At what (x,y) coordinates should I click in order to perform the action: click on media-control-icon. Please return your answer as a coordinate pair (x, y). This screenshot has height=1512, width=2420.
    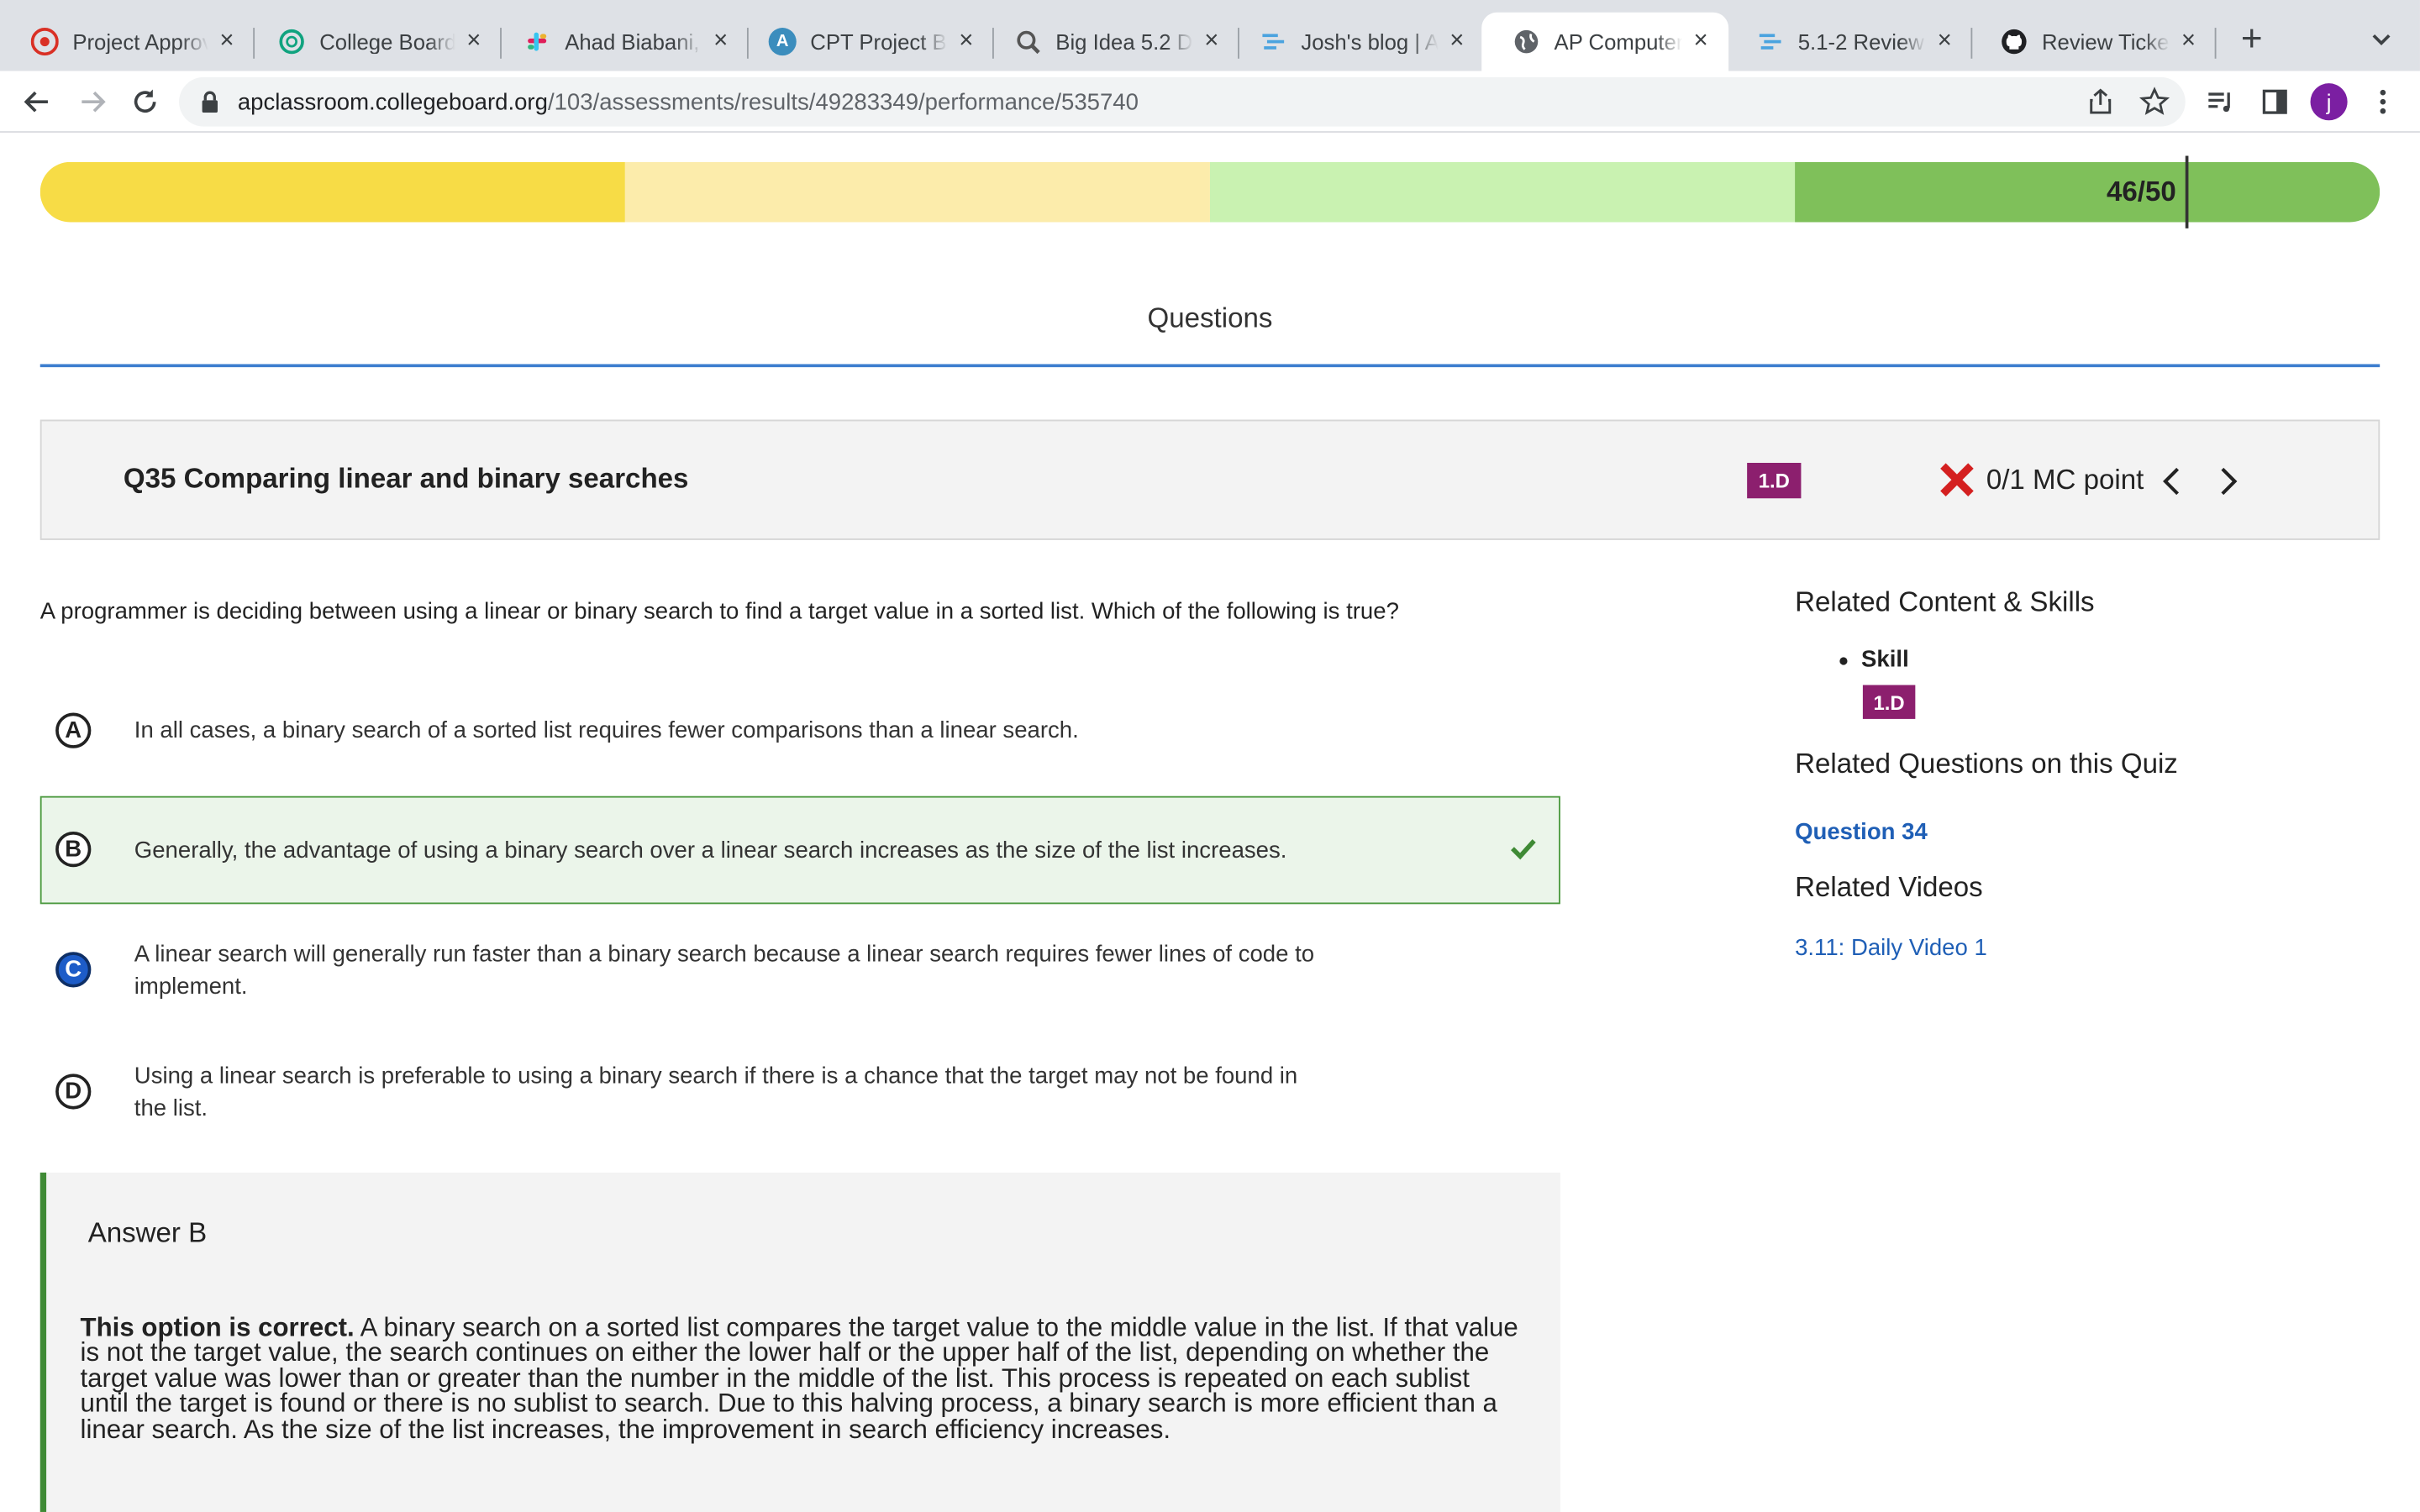
    Looking at the image, I should click on (2220, 101).